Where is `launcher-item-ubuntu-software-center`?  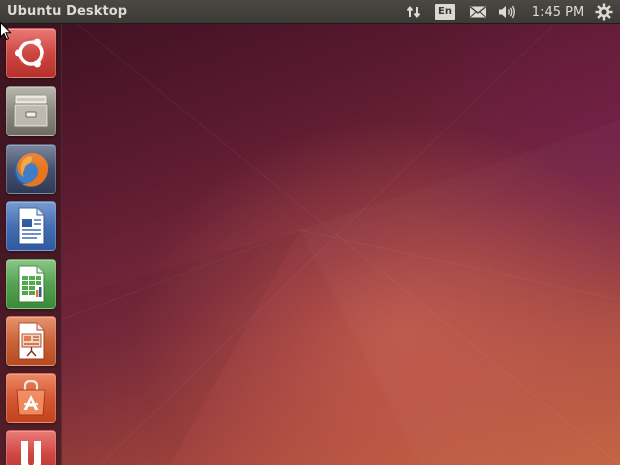 launcher-item-ubuntu-software-center is located at coordinates (31, 398).